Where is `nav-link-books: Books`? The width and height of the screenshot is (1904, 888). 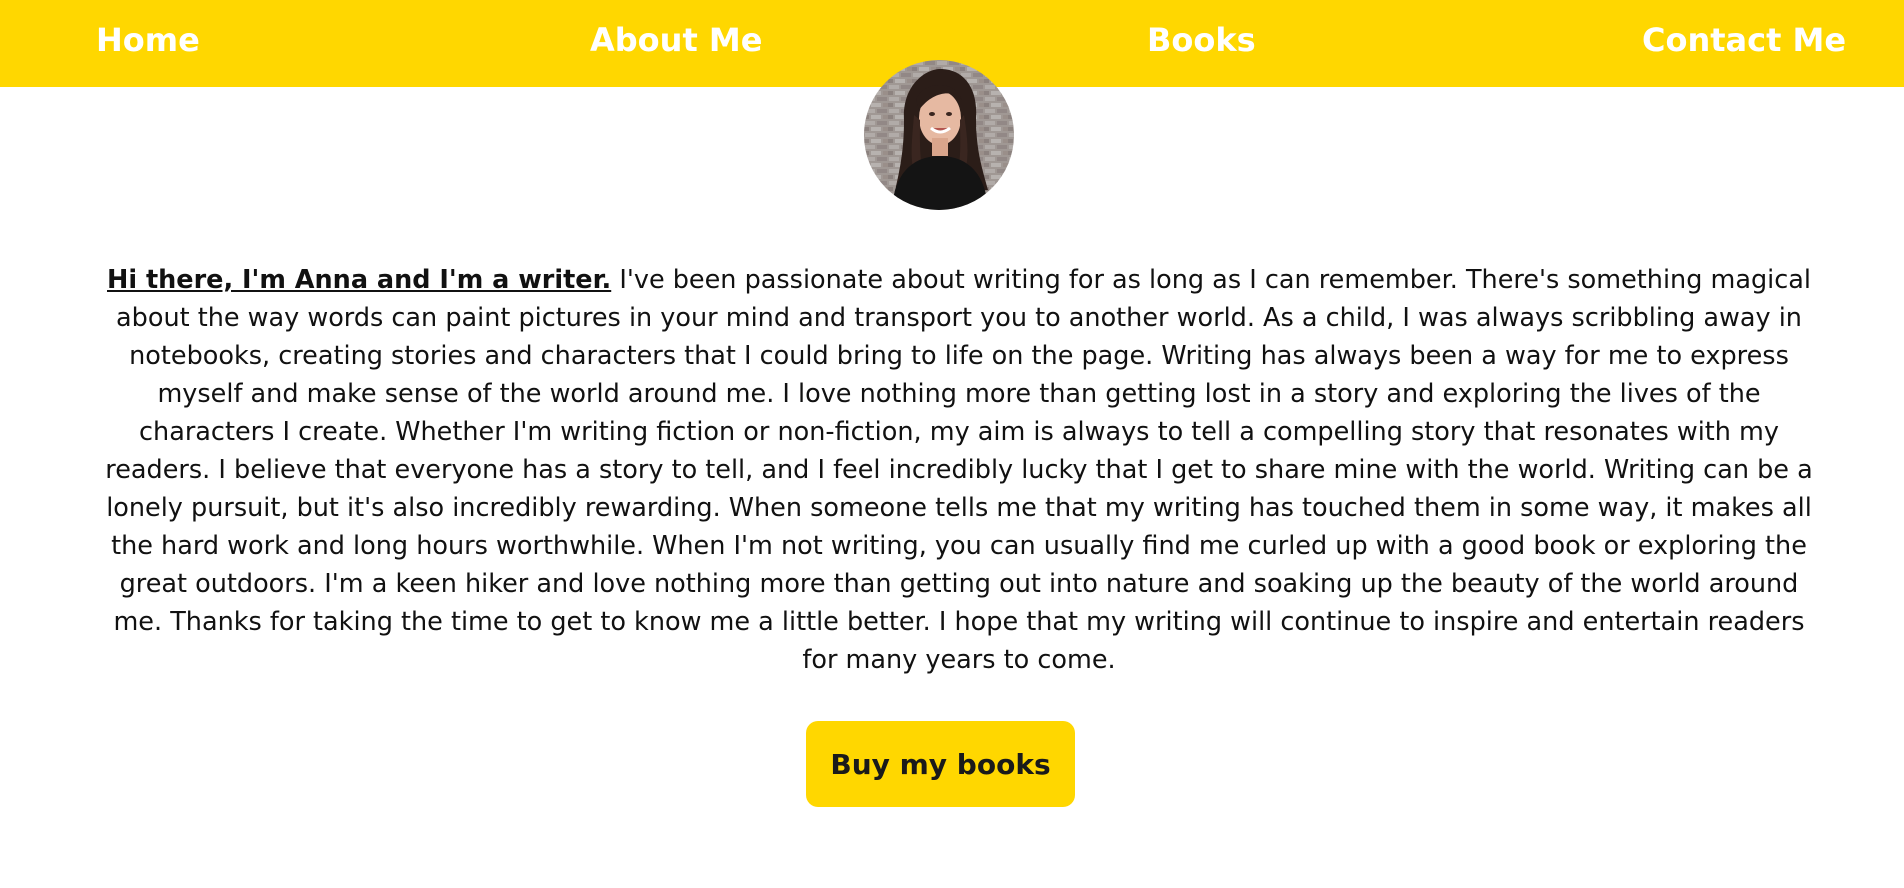
nav-link-books: Books is located at coordinates (1201, 40).